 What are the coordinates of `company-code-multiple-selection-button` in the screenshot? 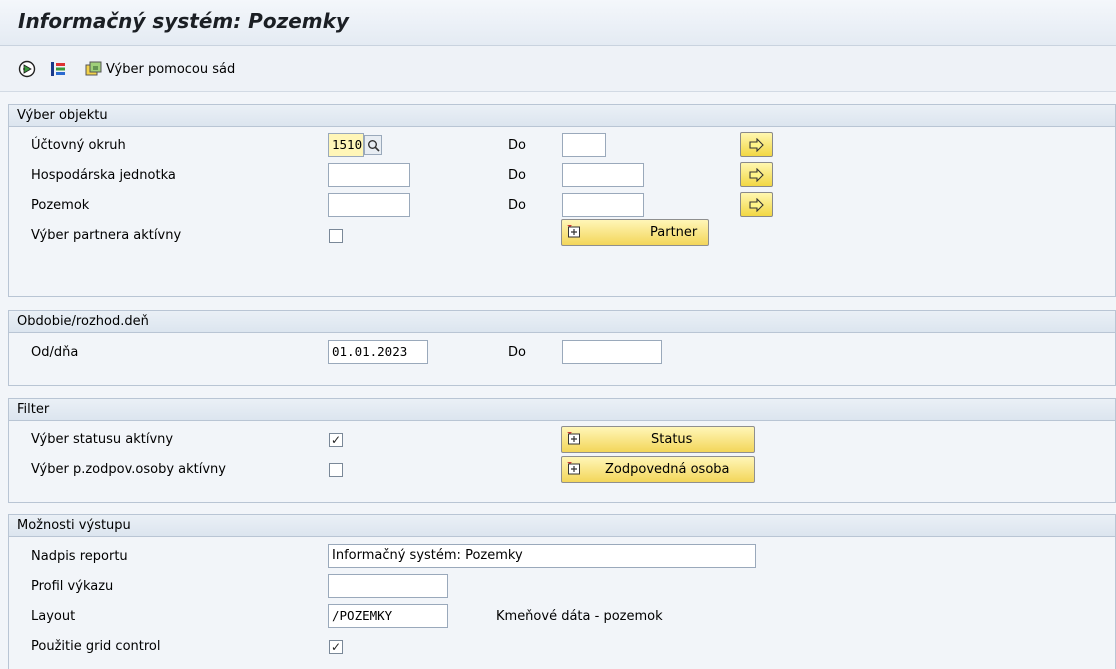 It's located at (756, 144).